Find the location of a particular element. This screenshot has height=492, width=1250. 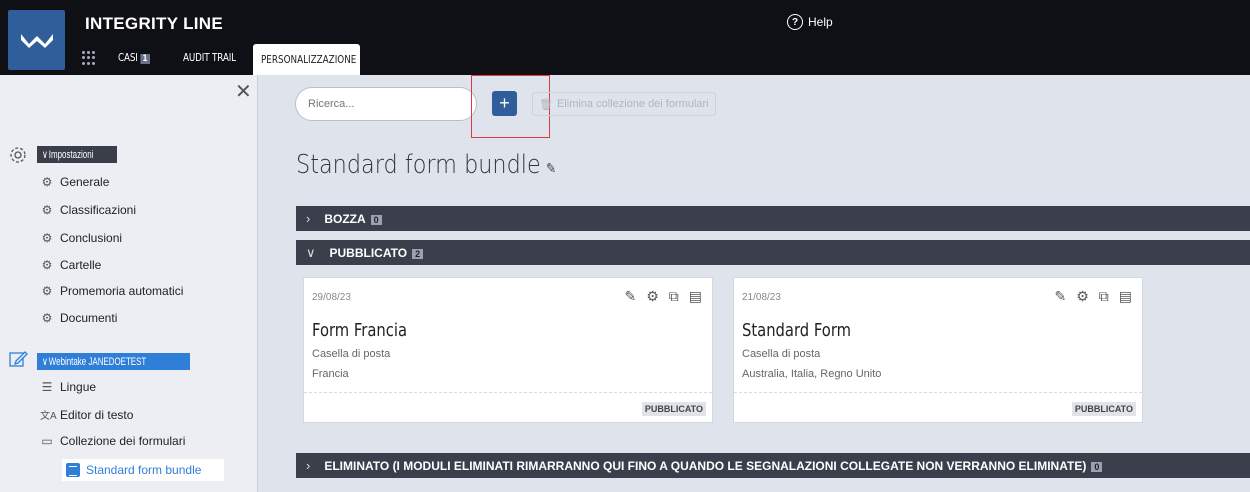

sidebar-item-collezione: ▭ Collezione dei formulari is located at coordinates (112, 441).